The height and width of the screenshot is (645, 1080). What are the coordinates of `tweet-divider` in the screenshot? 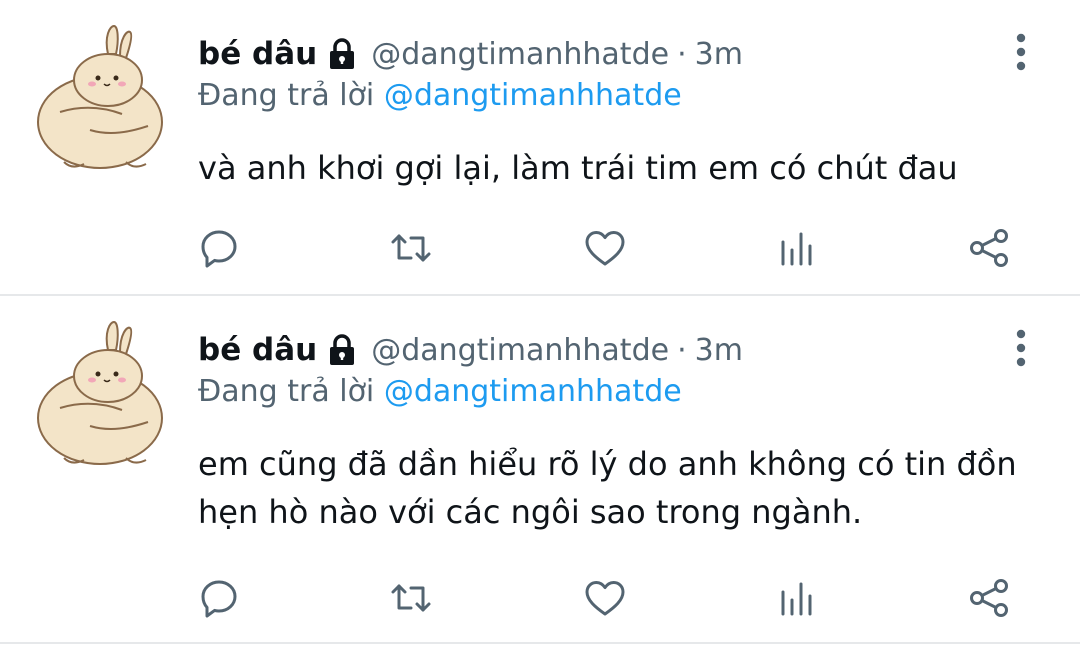 It's located at (540, 643).